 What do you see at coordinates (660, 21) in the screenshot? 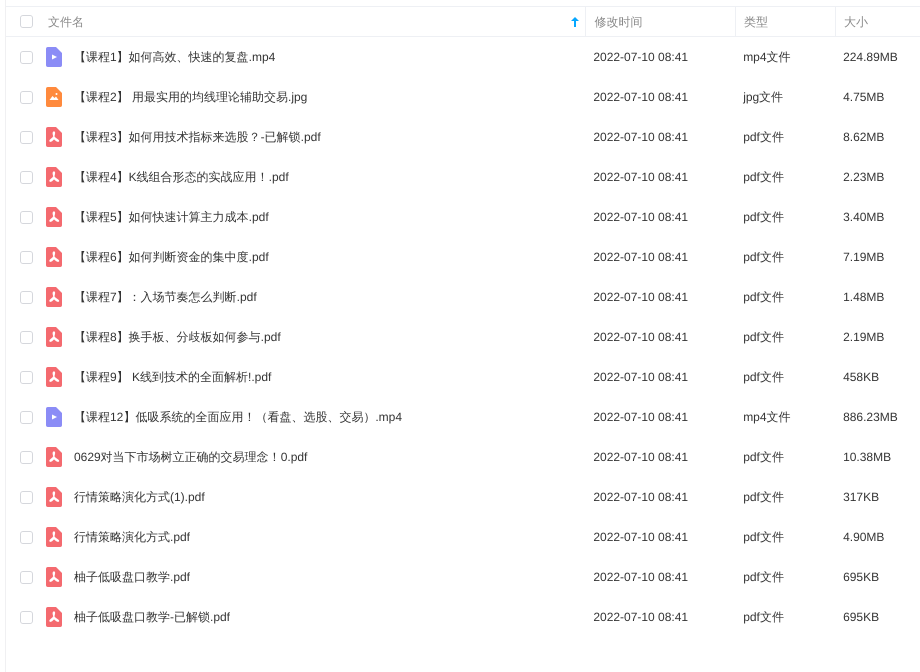
I see `column-header-cell: 修改时间` at bounding box center [660, 21].